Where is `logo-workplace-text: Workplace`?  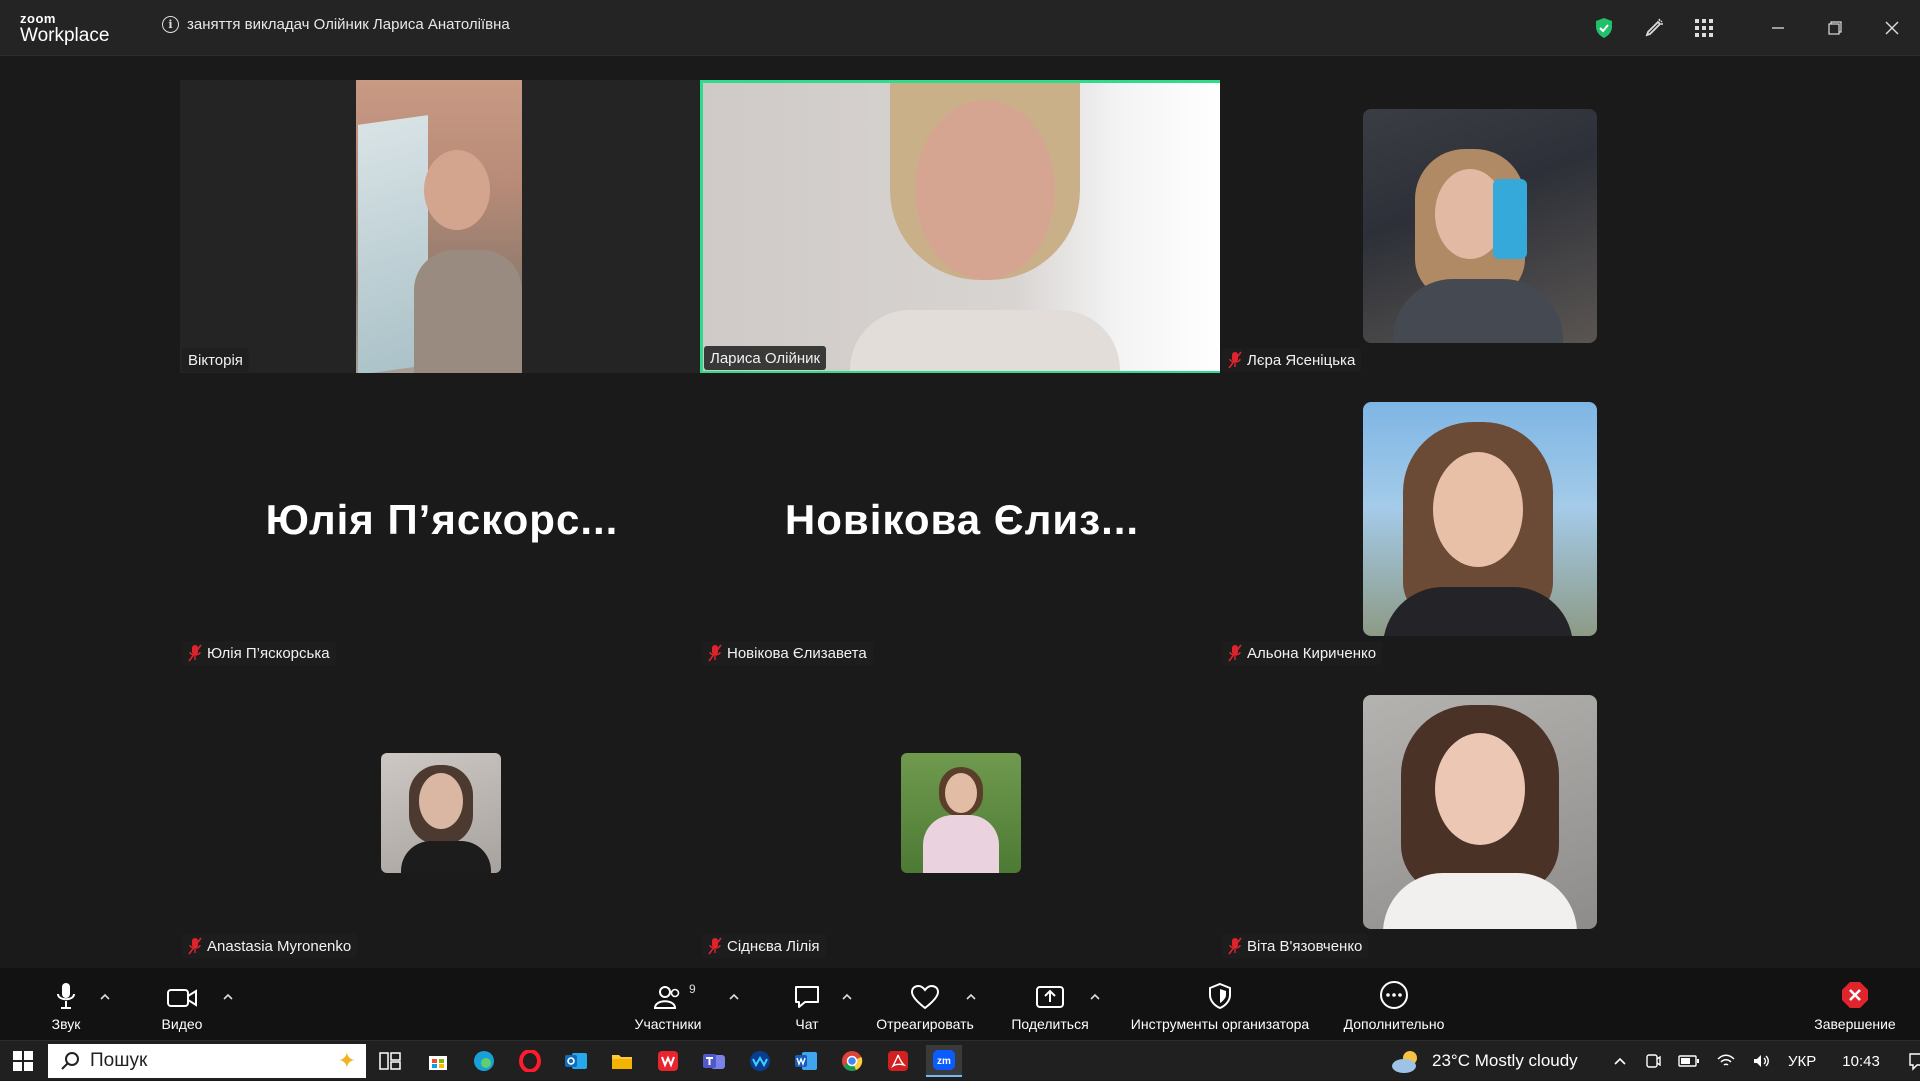 logo-workplace-text: Workplace is located at coordinates (65, 35).